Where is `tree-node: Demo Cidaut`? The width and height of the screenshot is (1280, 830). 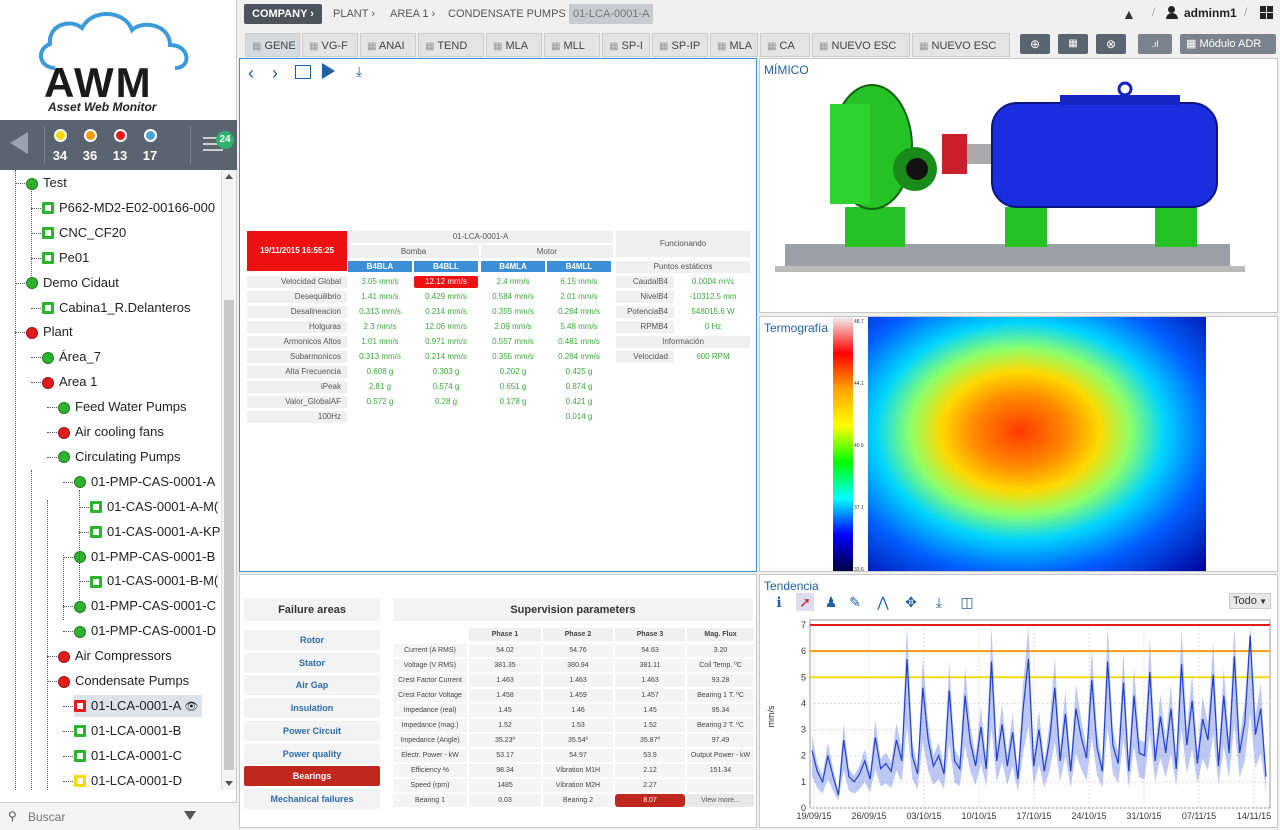 tree-node: Demo Cidaut is located at coordinates (72, 283).